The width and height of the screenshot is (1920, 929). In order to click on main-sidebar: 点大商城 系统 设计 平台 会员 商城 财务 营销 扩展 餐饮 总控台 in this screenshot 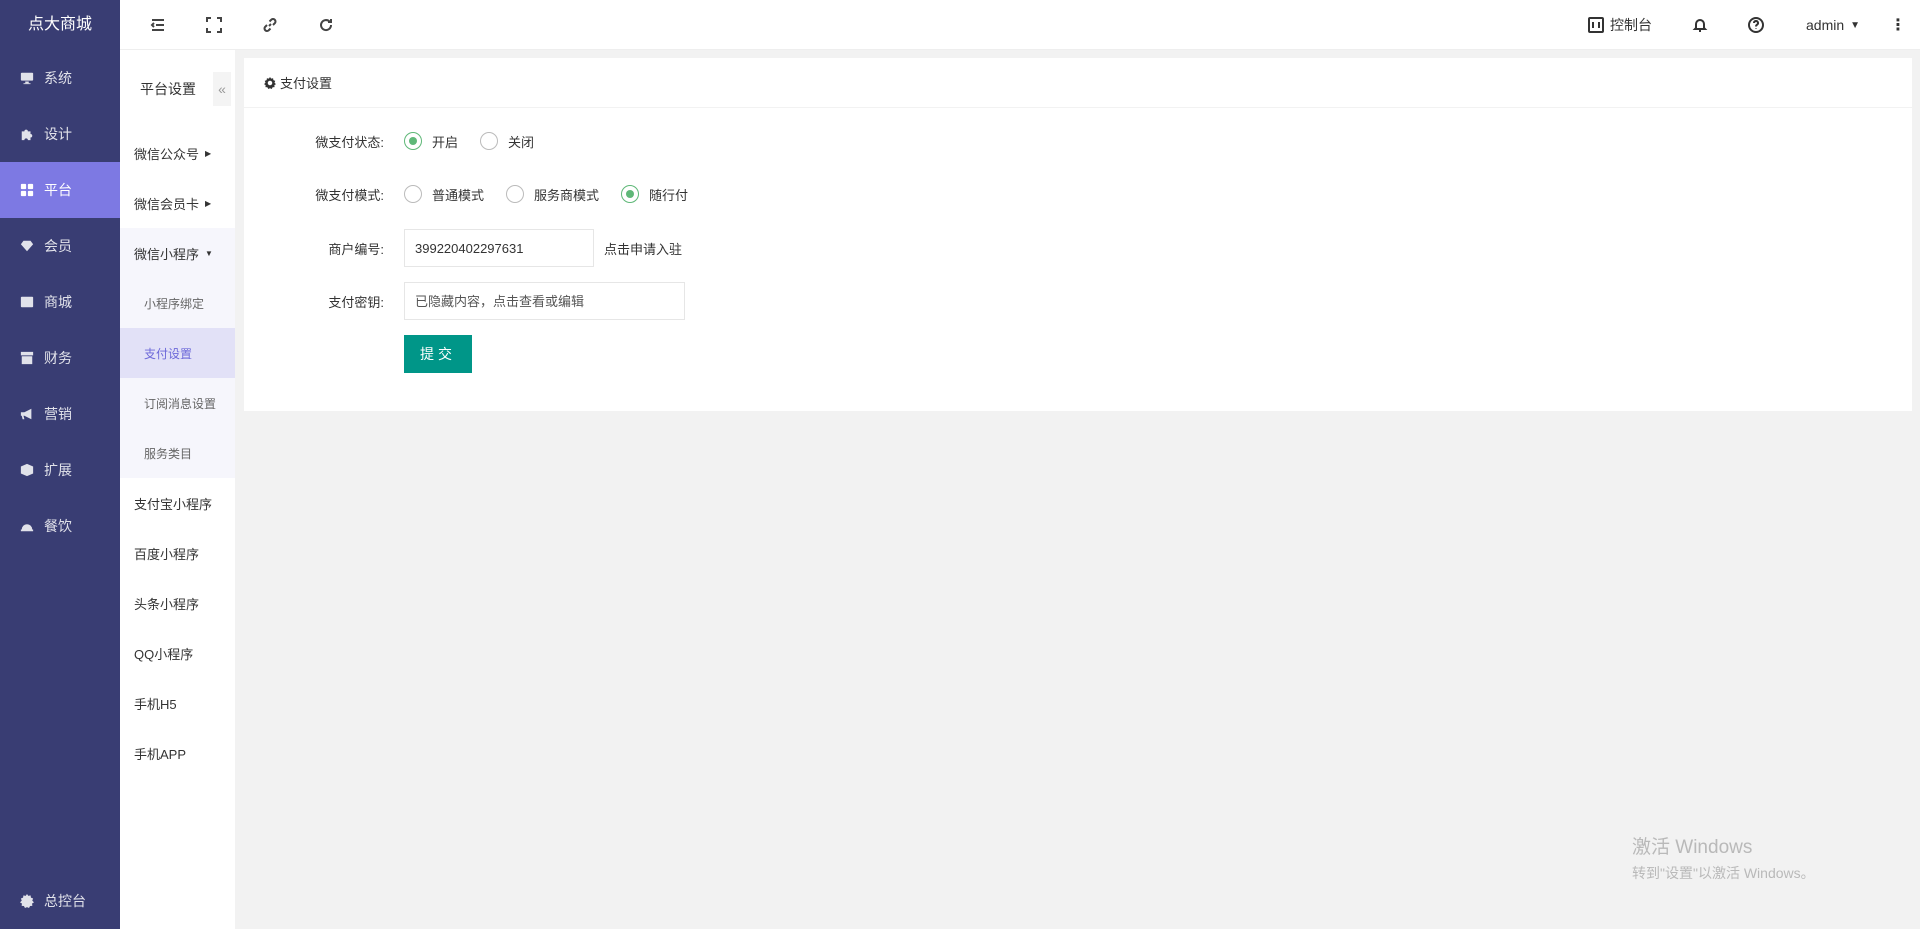, I will do `click(60, 464)`.